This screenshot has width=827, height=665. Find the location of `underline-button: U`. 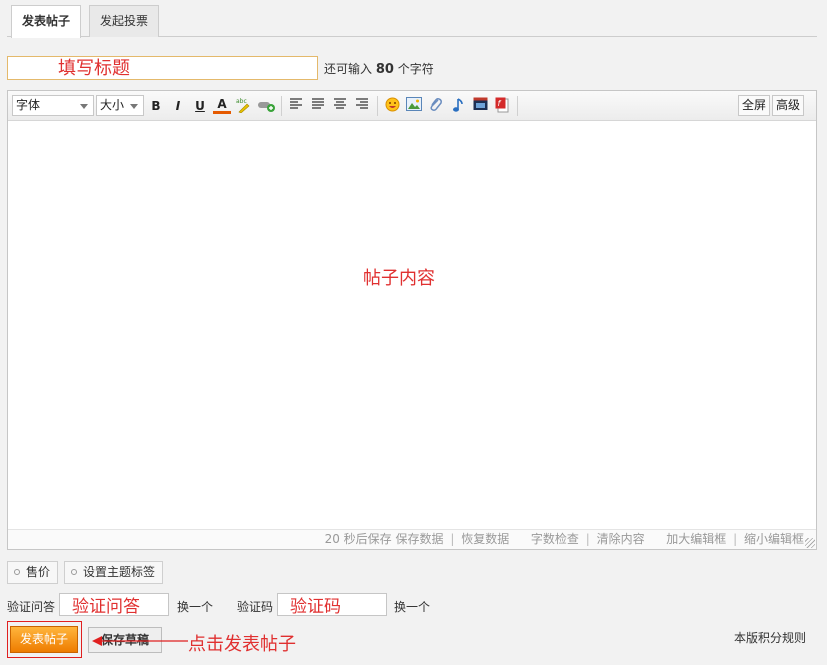

underline-button: U is located at coordinates (200, 106).